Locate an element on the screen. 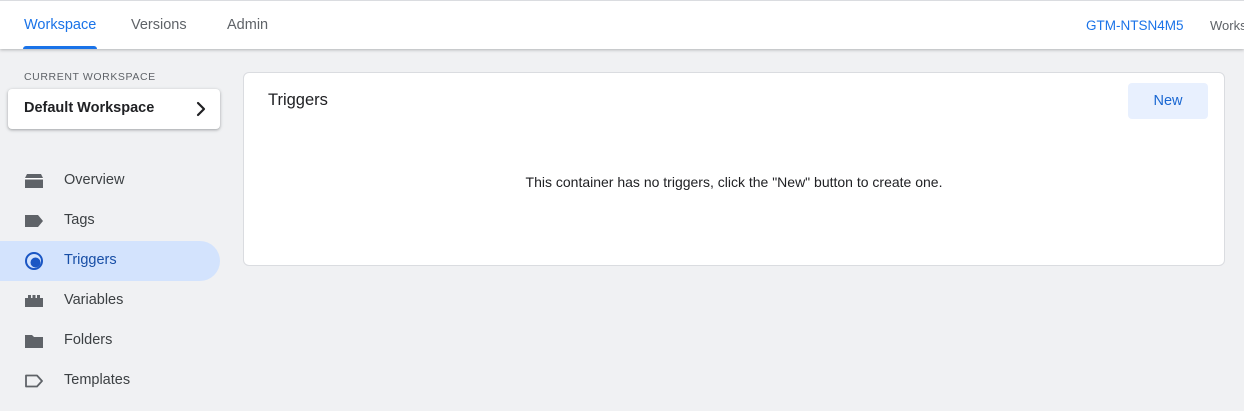  template-icon is located at coordinates (34, 381).